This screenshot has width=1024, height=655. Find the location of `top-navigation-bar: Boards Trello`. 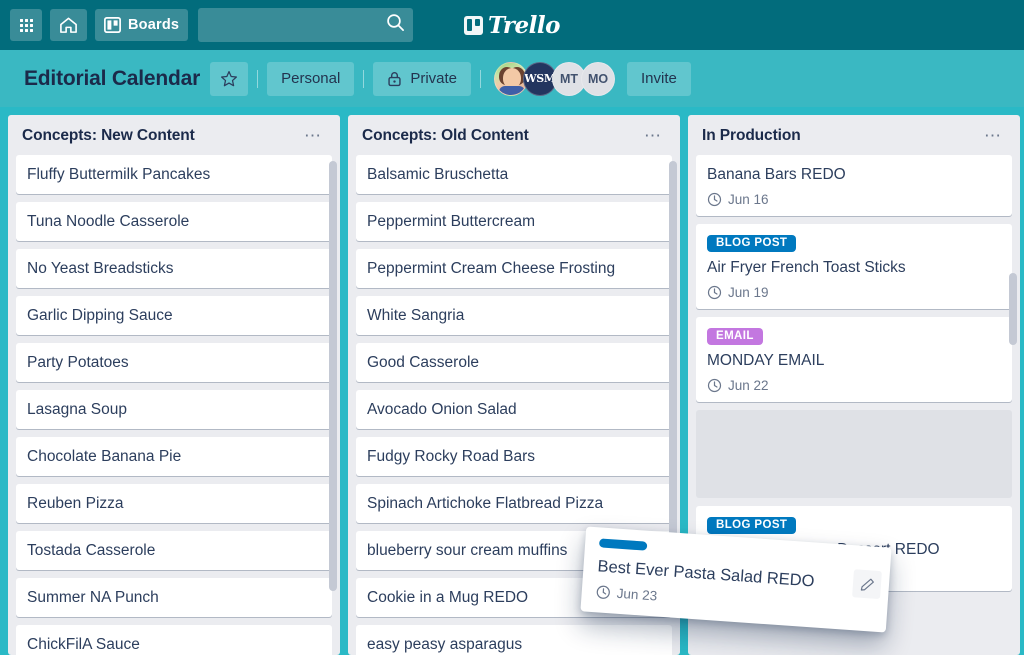

top-navigation-bar: Boards Trello is located at coordinates (512, 25).